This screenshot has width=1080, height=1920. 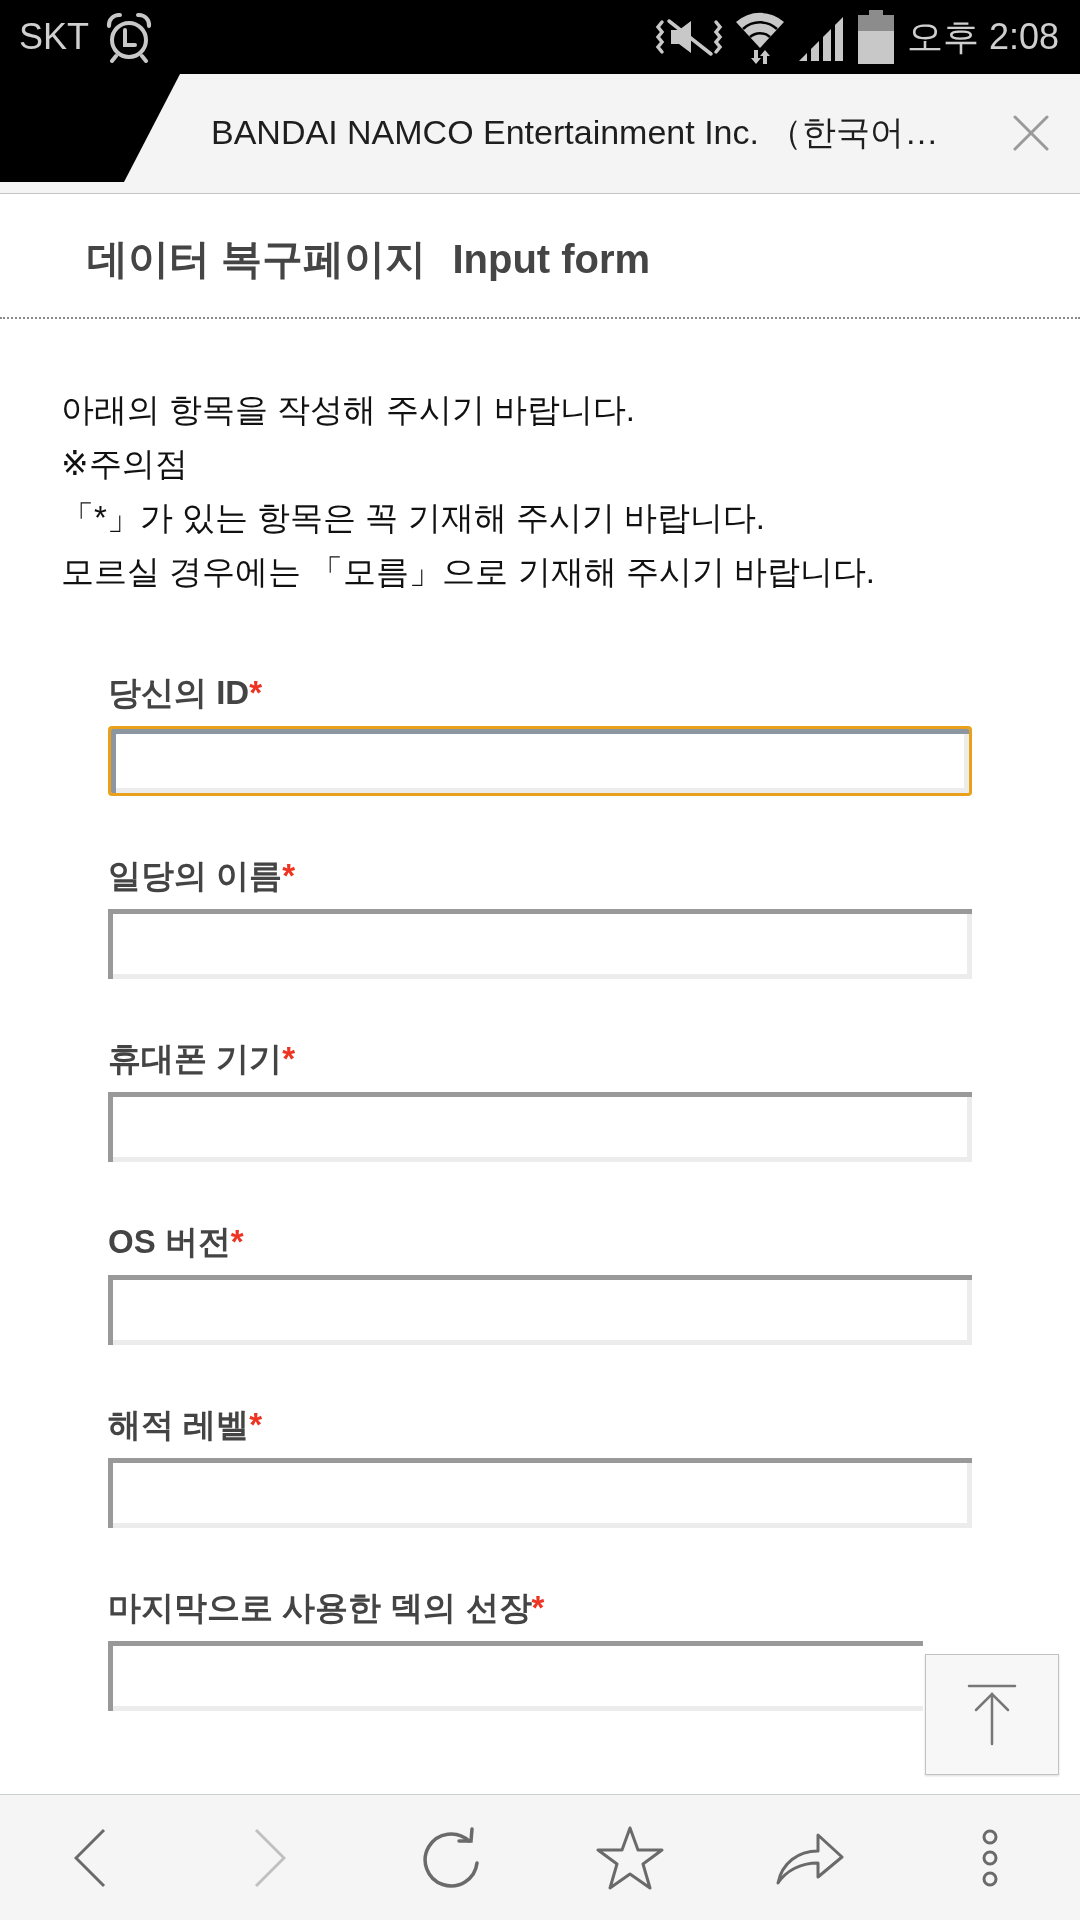 What do you see at coordinates (326, 1608) in the screenshot?
I see `field-label: 마지막으로 사용한 덱의 선장*` at bounding box center [326, 1608].